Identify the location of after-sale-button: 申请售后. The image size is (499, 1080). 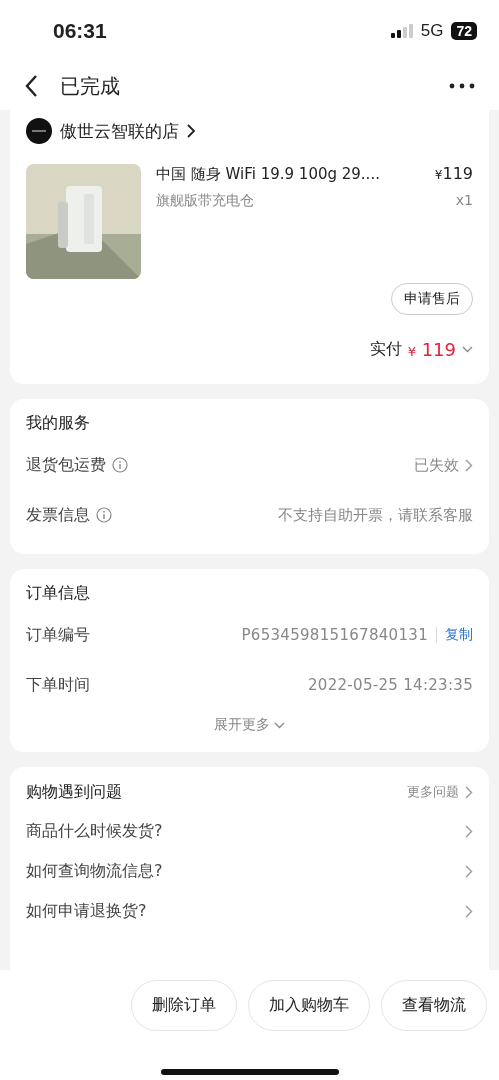
(432, 299).